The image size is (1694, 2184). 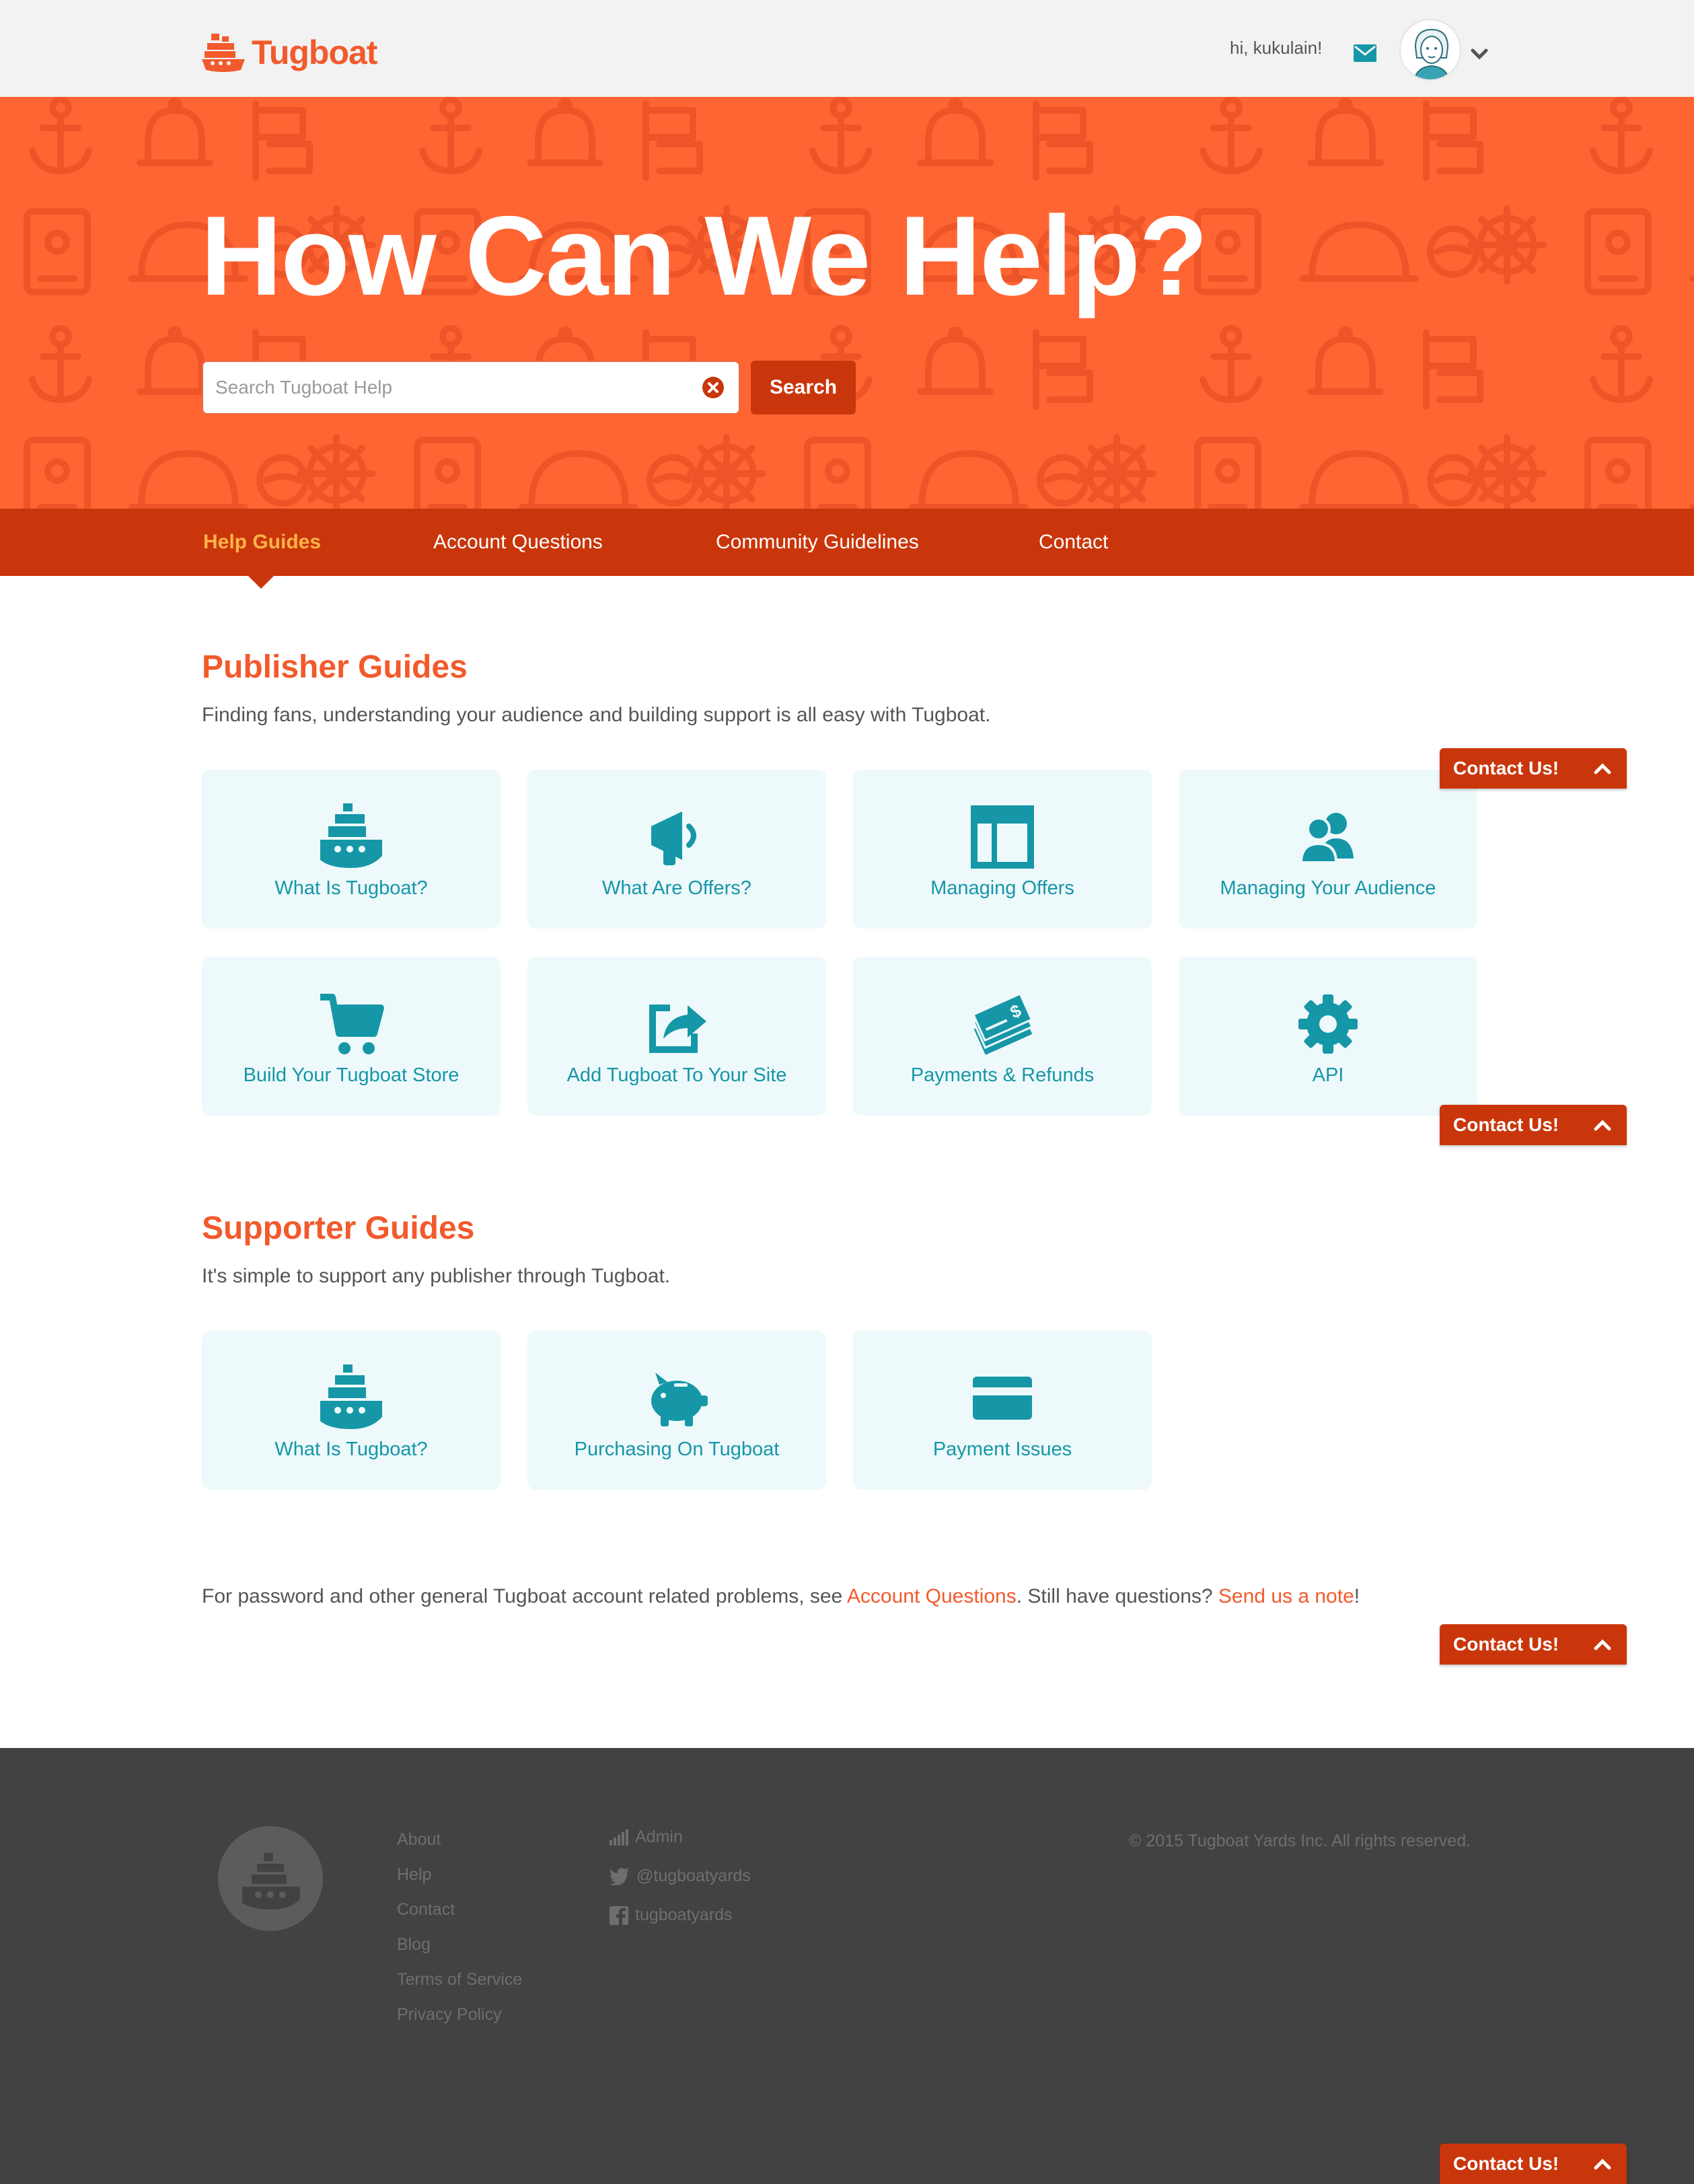 What do you see at coordinates (679, 1399) in the screenshot?
I see `piggy-bank-icon` at bounding box center [679, 1399].